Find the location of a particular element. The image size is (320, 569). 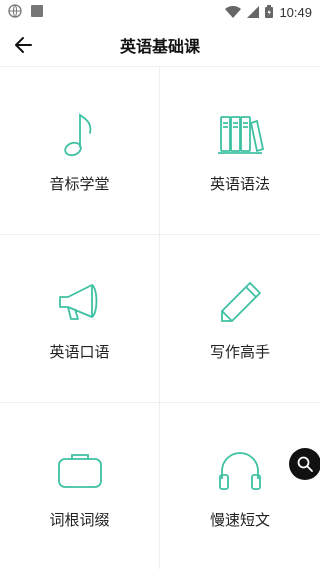

wifi-icon is located at coordinates (233, 12).